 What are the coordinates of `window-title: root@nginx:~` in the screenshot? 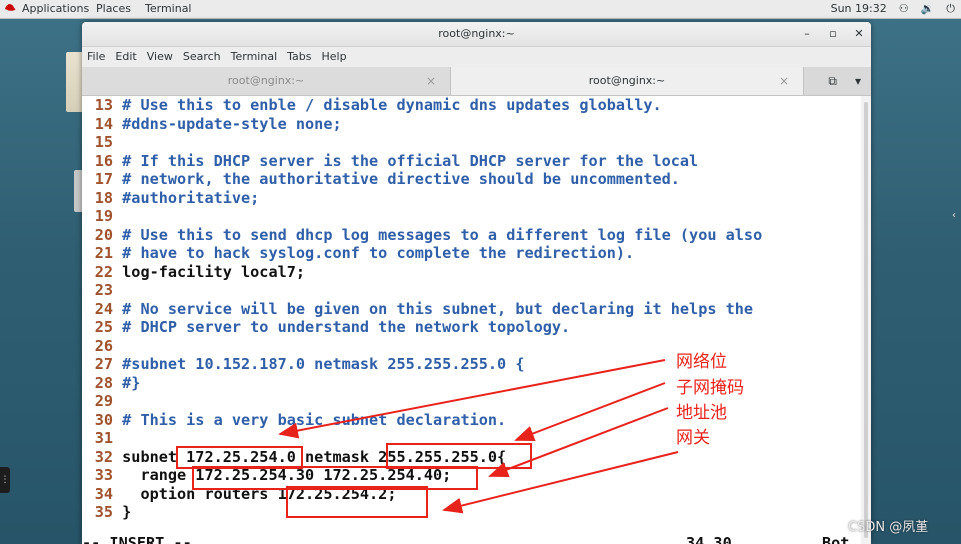 It's located at (476, 33).